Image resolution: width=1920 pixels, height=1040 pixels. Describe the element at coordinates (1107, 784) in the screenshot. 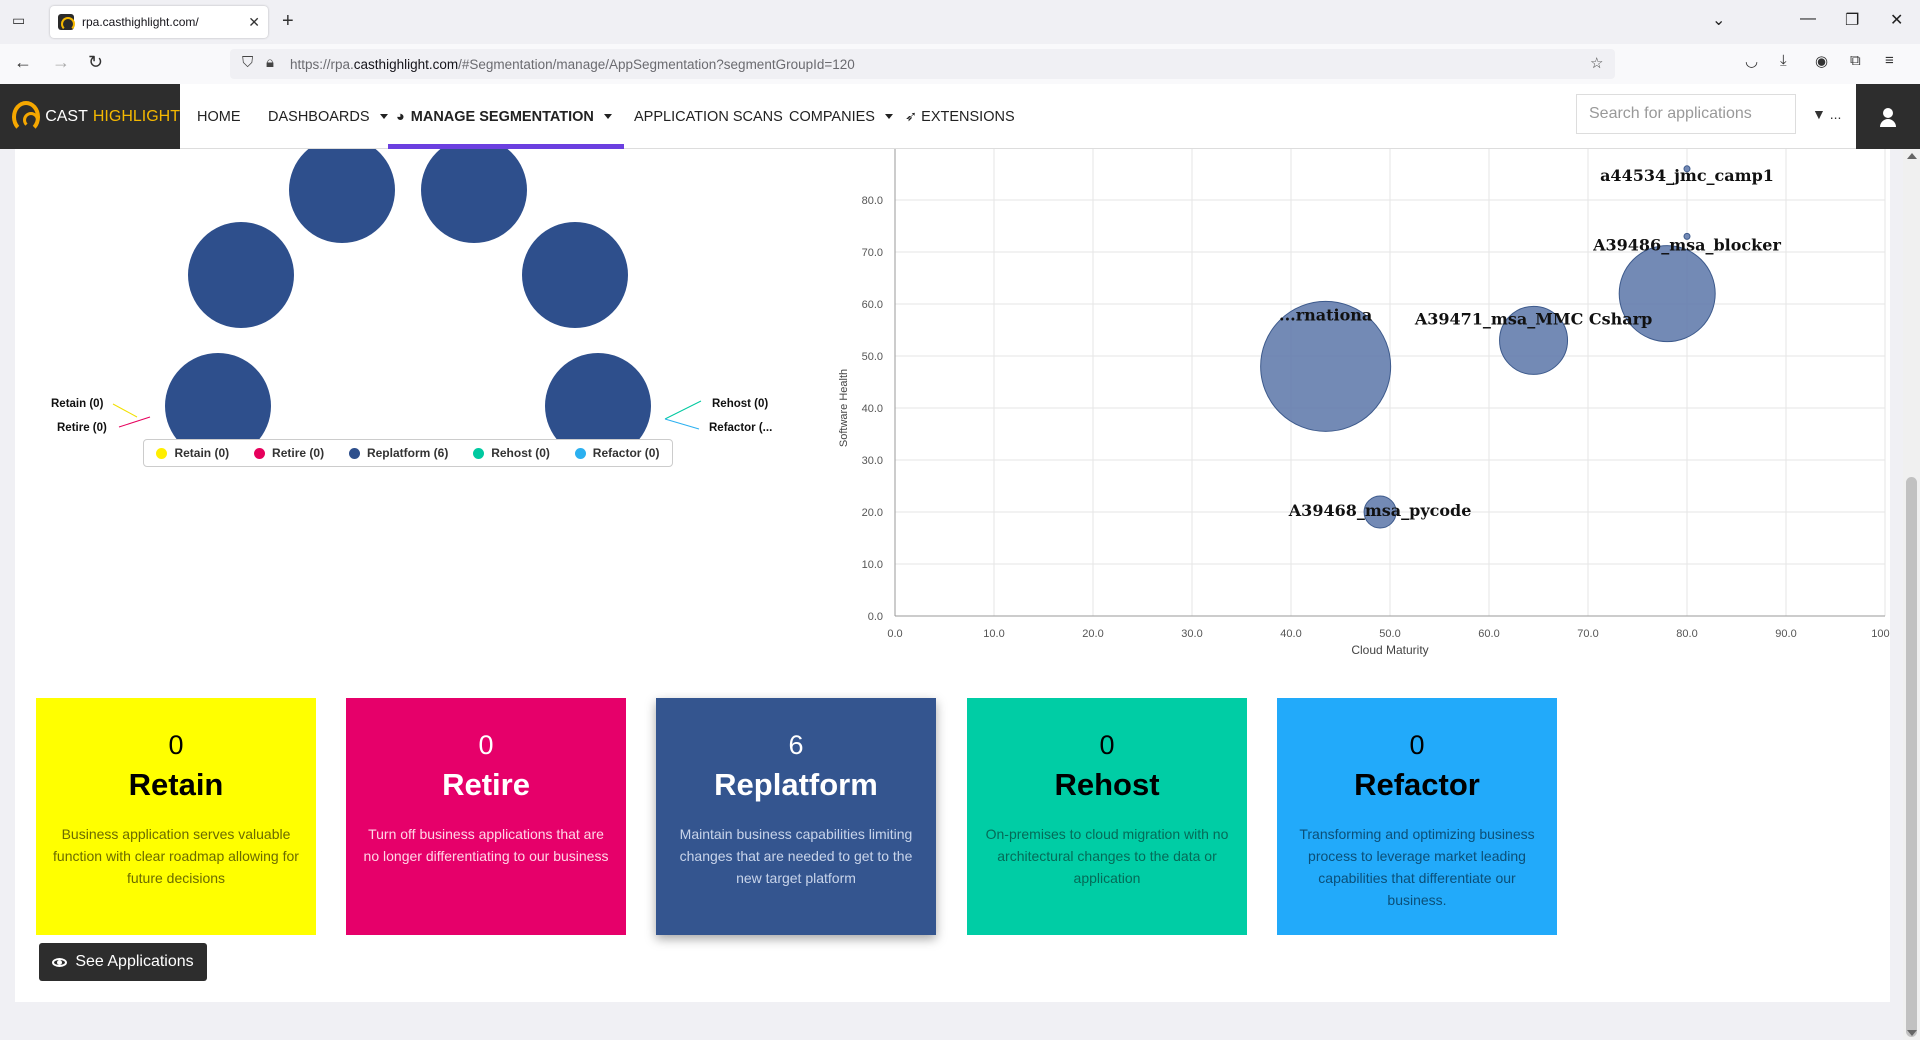

I see `card-title: Rehost` at that location.